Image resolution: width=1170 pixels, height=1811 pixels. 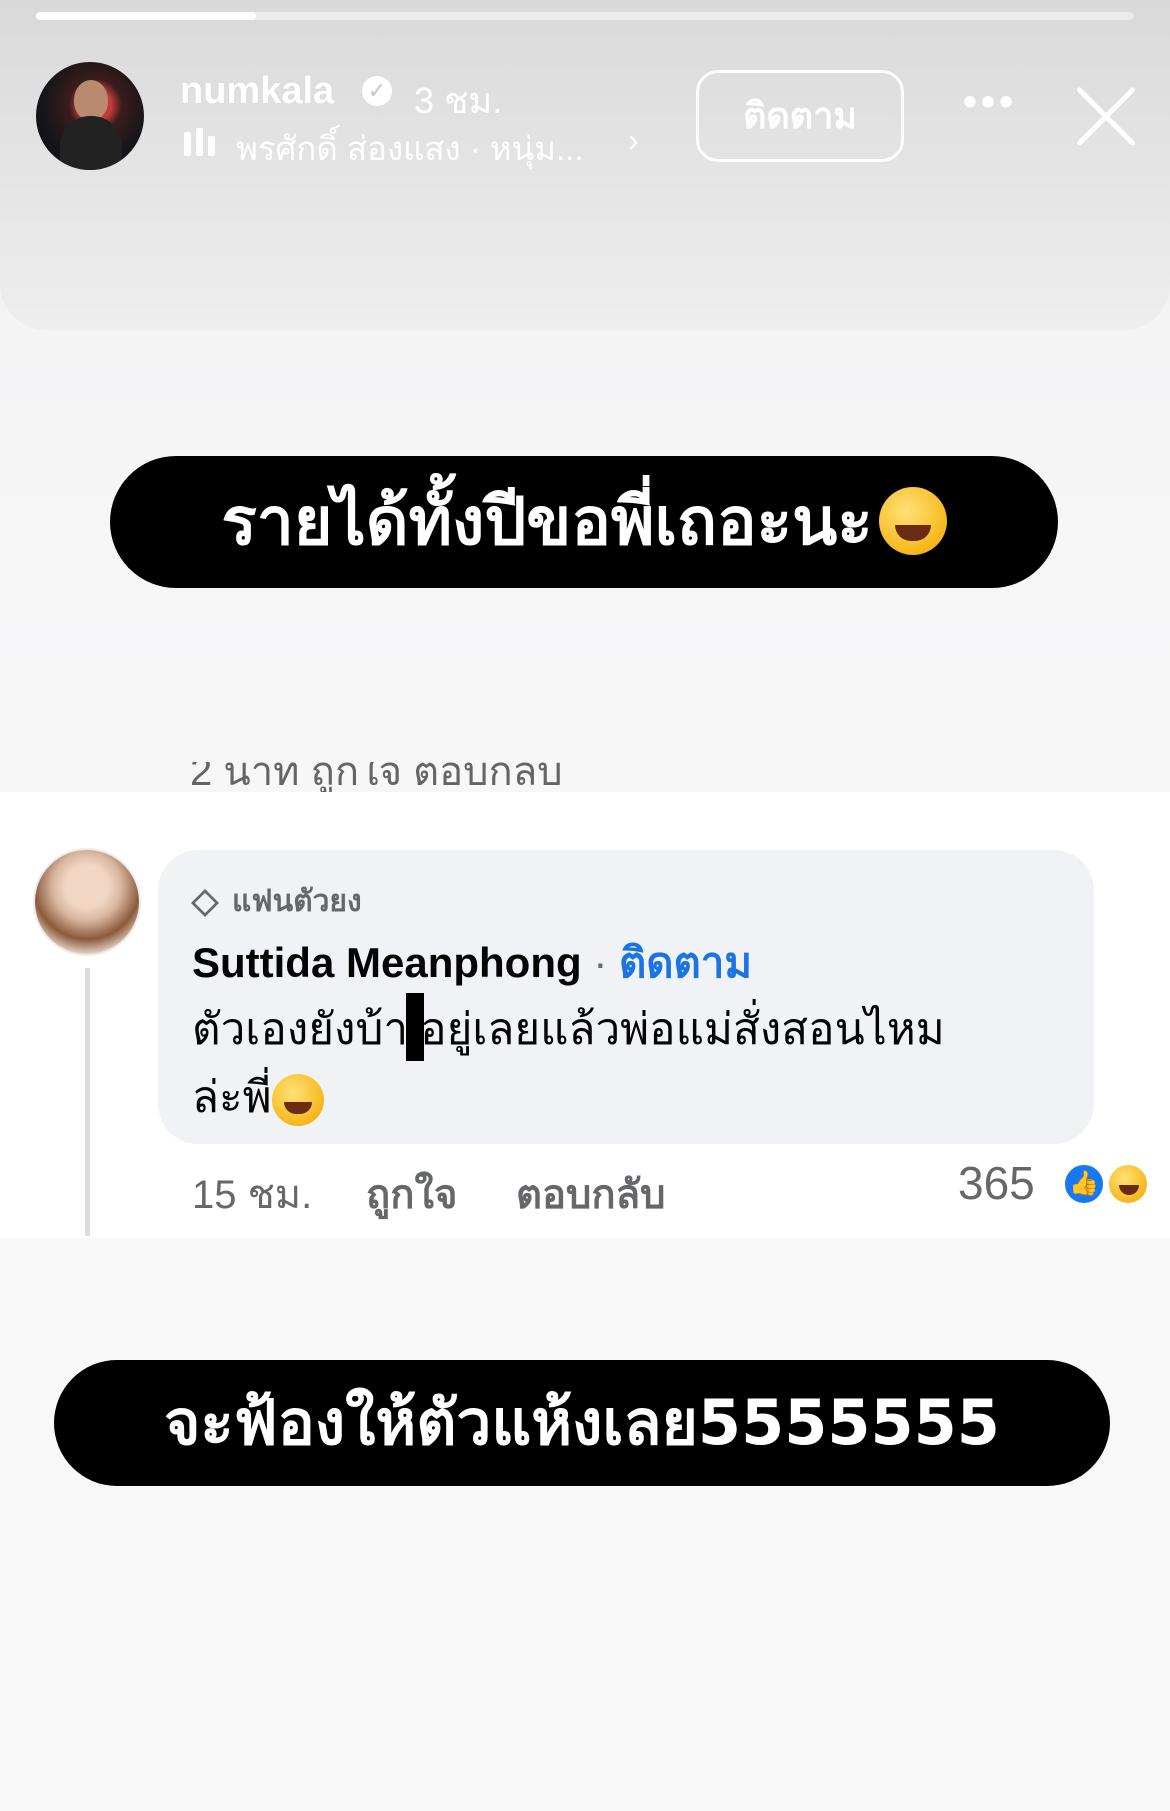 I want to click on diamond-icon, so click(x=205, y=903).